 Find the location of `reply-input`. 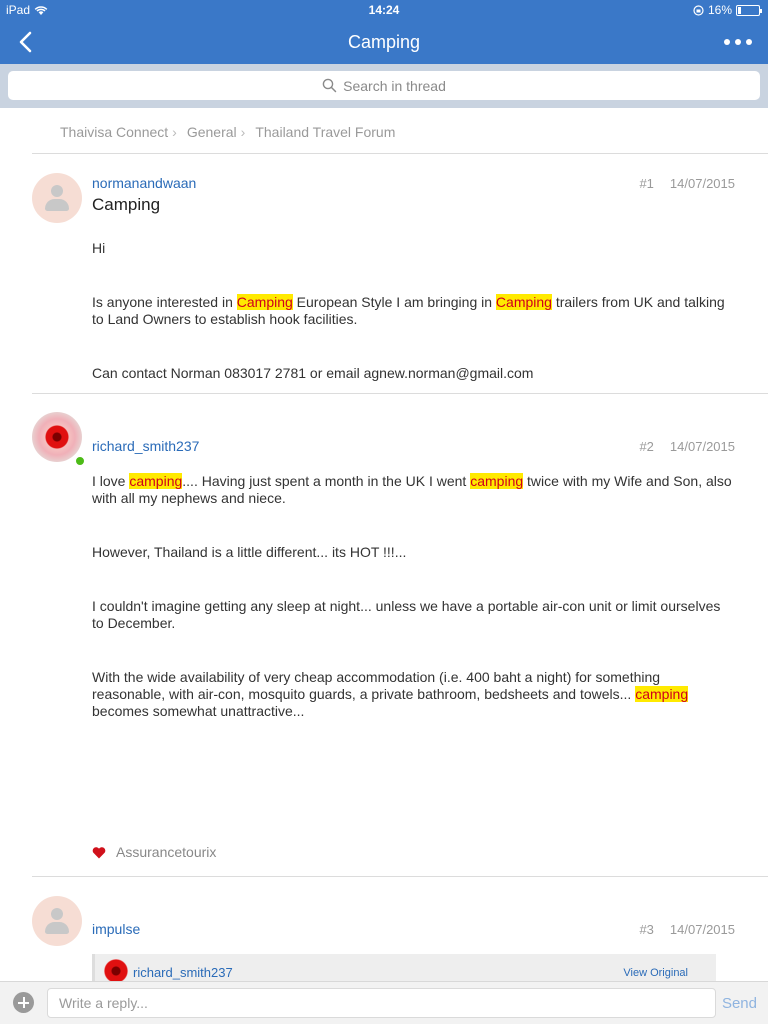

reply-input is located at coordinates (381, 1003).